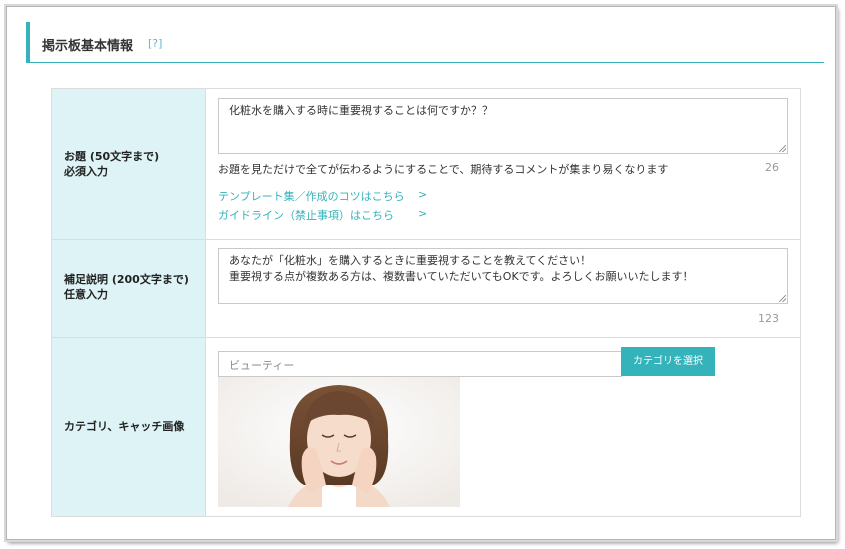 Image resolution: width=845 pixels, height=549 pixels. What do you see at coordinates (86, 294) in the screenshot?
I see `description-optional-label: 任意入力` at bounding box center [86, 294].